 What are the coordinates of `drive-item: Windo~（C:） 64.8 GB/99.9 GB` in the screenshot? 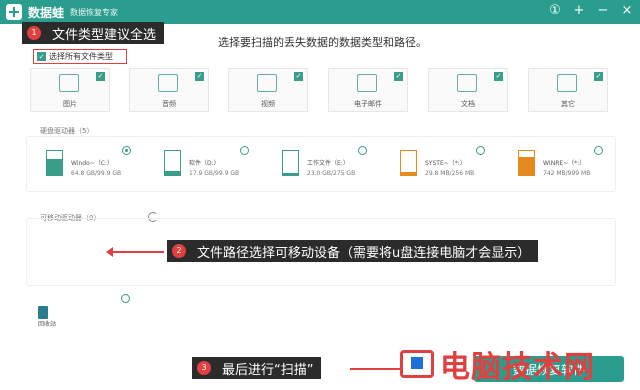 It's located at (93, 166).